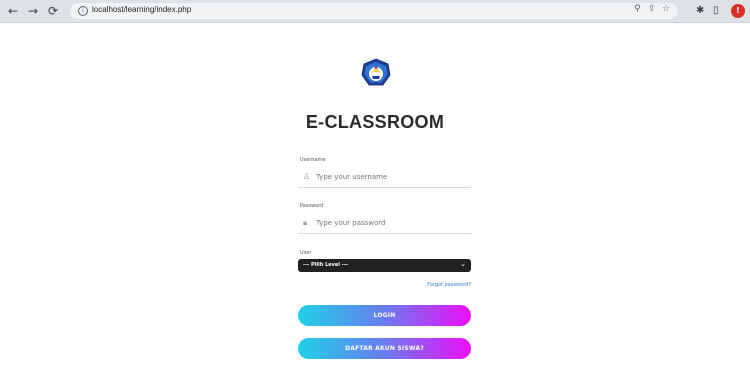 The height and width of the screenshot is (385, 750). What do you see at coordinates (13, 11) in the screenshot?
I see `back-arrow-icon: ←` at bounding box center [13, 11].